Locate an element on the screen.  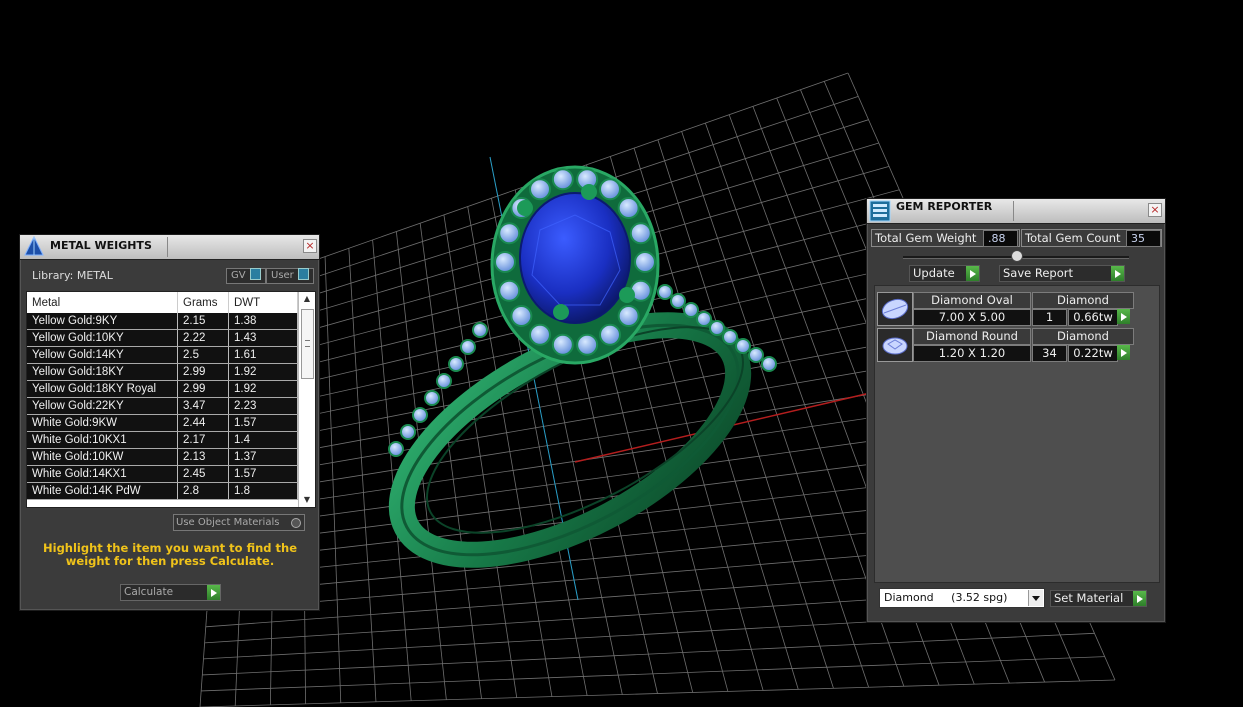
slider-handle is located at coordinates (1017, 256).